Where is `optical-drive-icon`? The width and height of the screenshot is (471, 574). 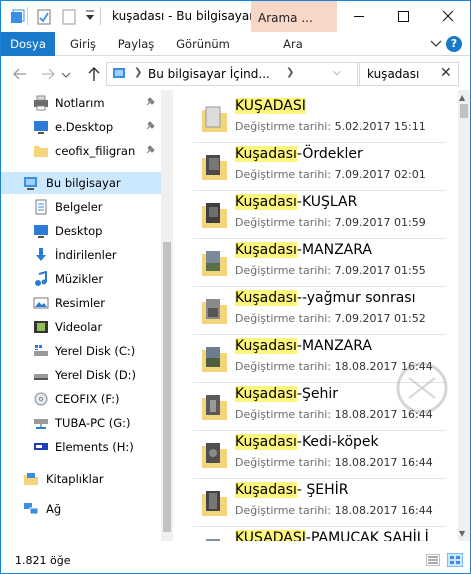 optical-drive-icon is located at coordinates (41, 399).